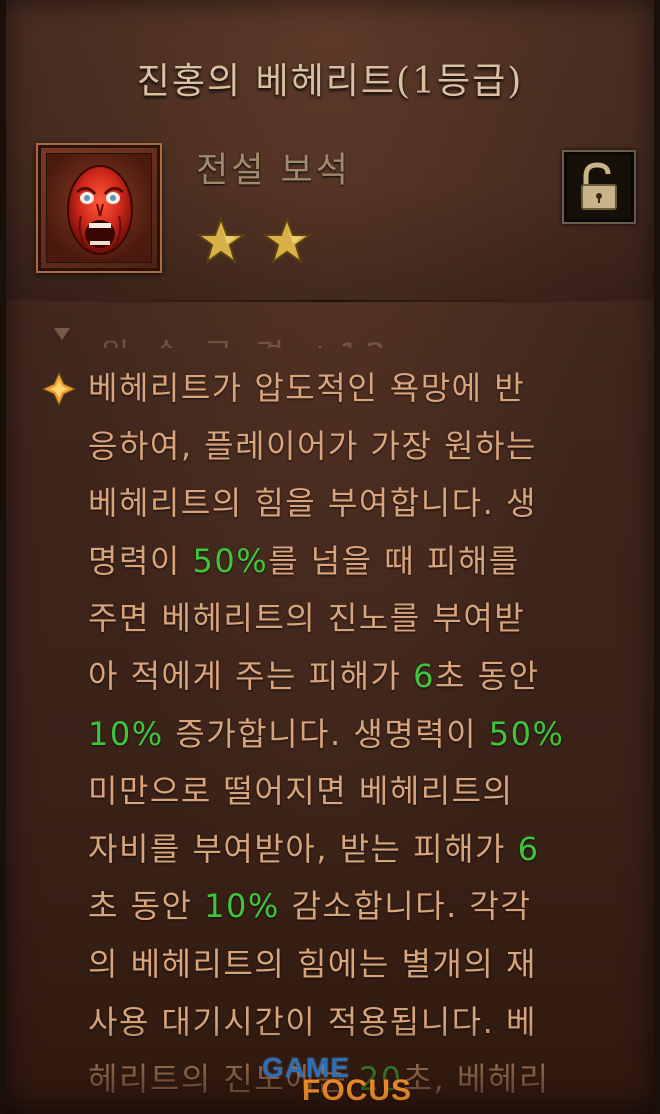  I want to click on description-text: 베헤리트가 압도적인 욕망에 반, so click(307, 388).